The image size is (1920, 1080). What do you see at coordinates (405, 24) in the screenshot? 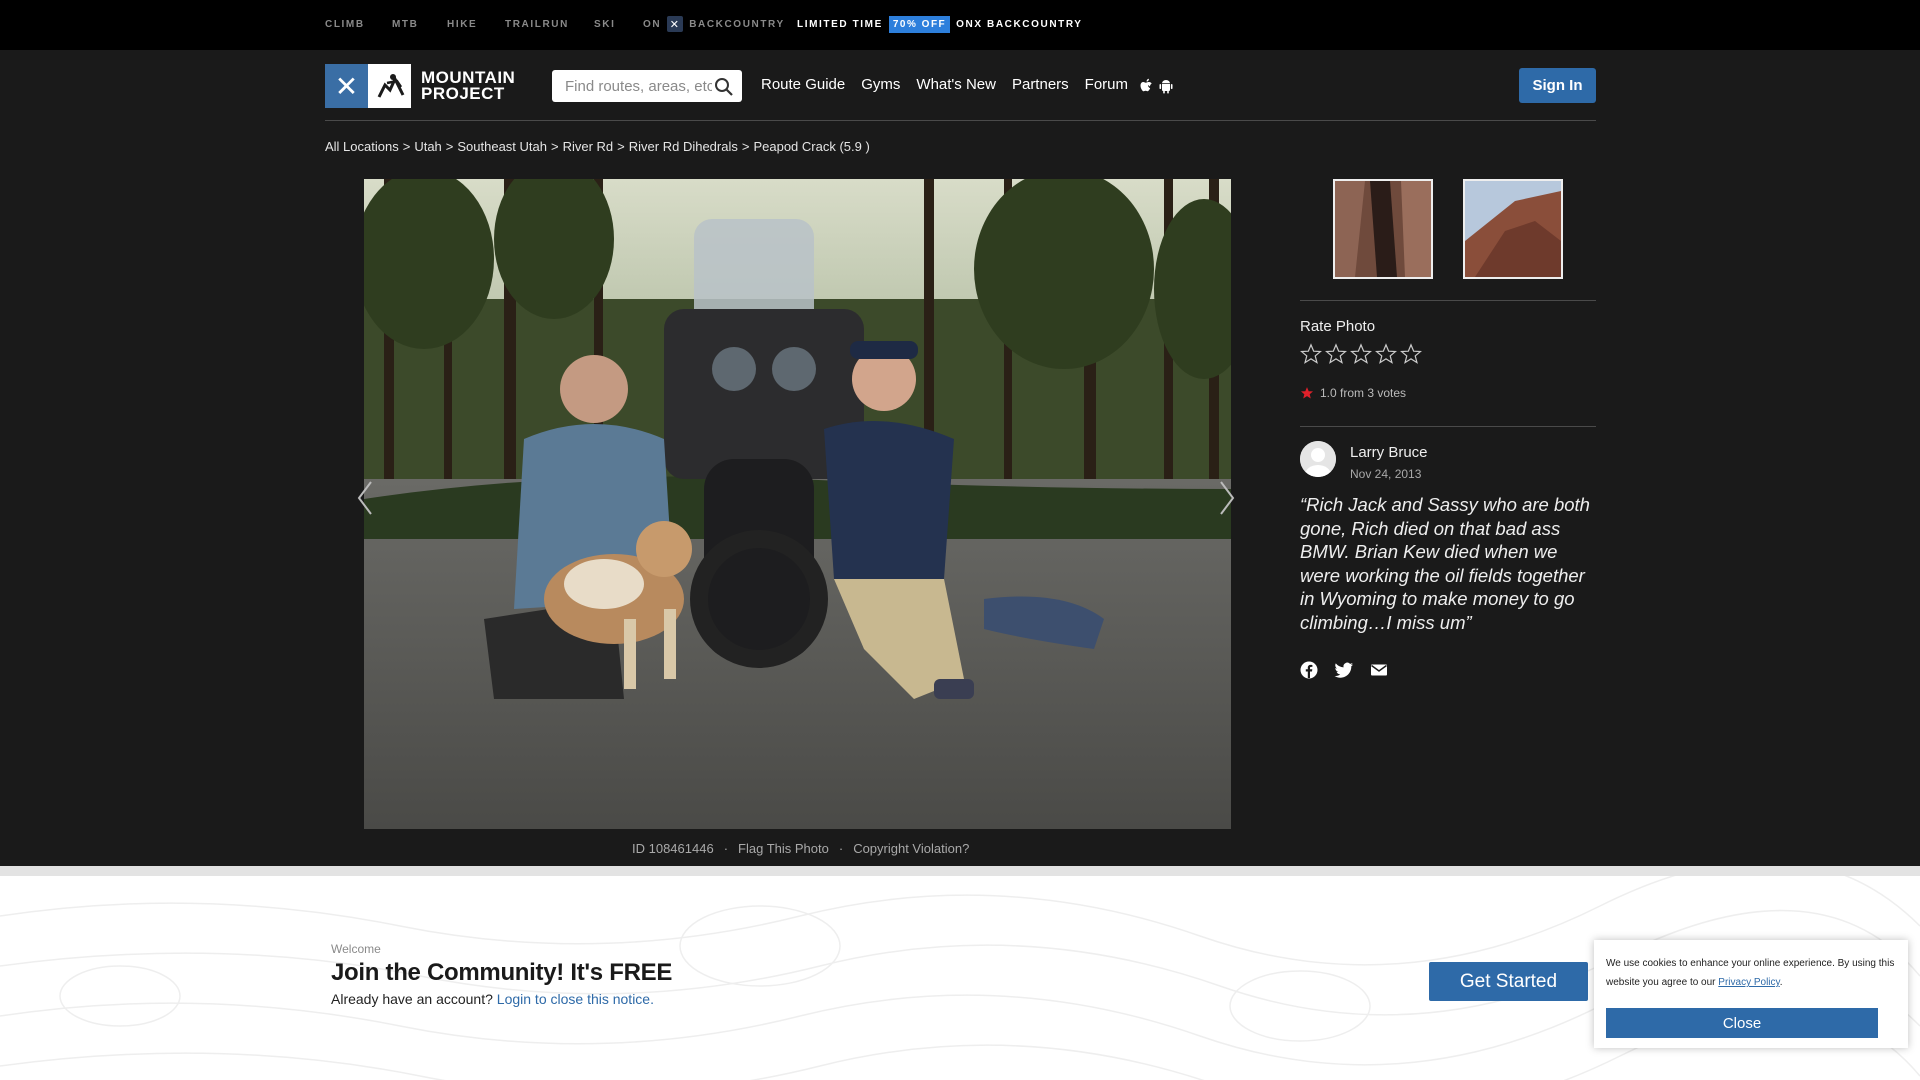
I see `nav-mtb: MTB` at bounding box center [405, 24].